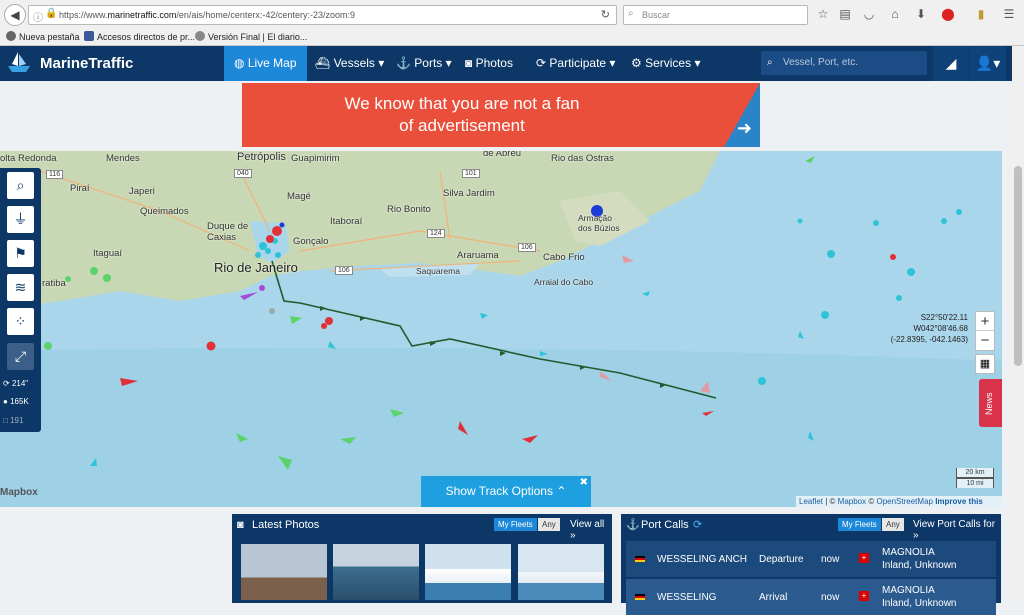  What do you see at coordinates (823, 14) in the screenshot?
I see `star-icon: ☆` at bounding box center [823, 14].